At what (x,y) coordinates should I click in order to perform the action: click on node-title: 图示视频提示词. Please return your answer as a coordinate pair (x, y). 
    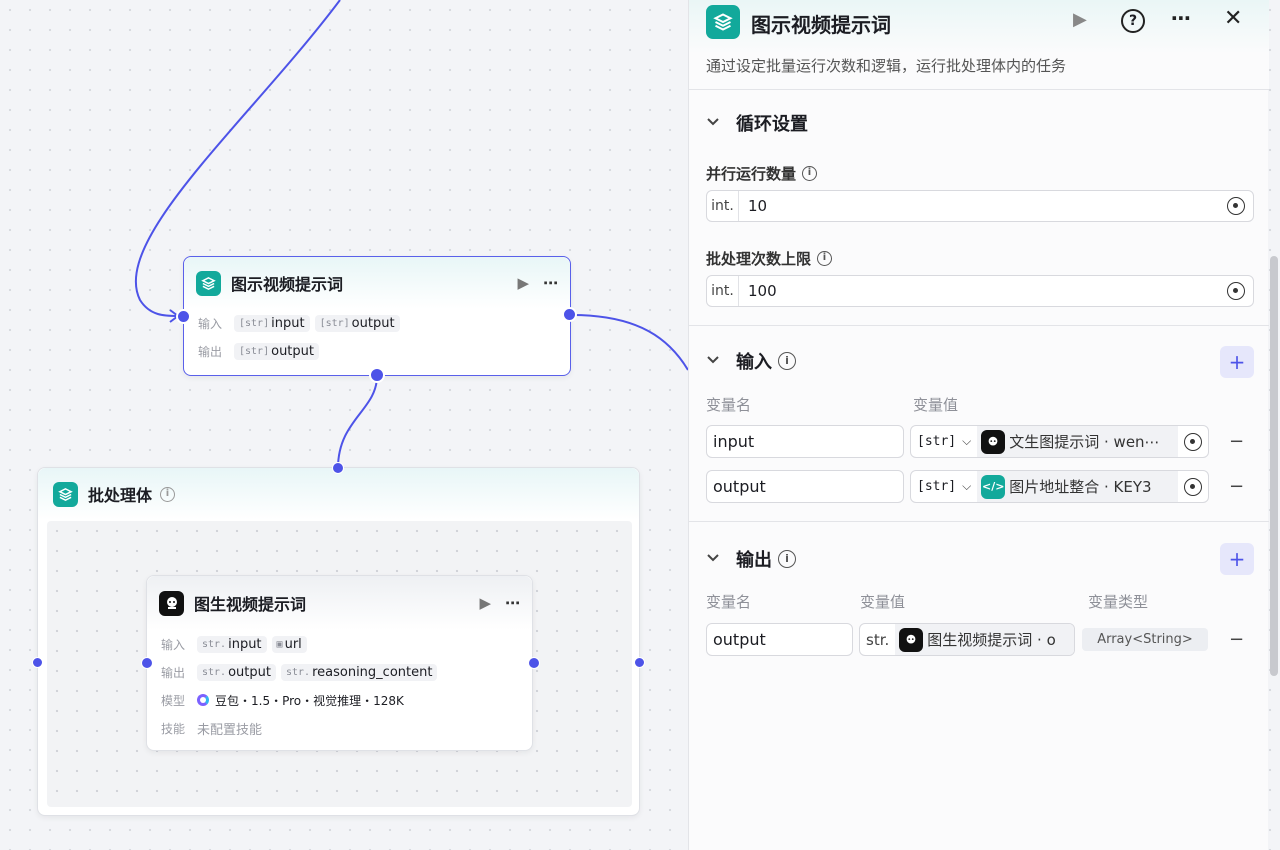
    Looking at the image, I should click on (287, 284).